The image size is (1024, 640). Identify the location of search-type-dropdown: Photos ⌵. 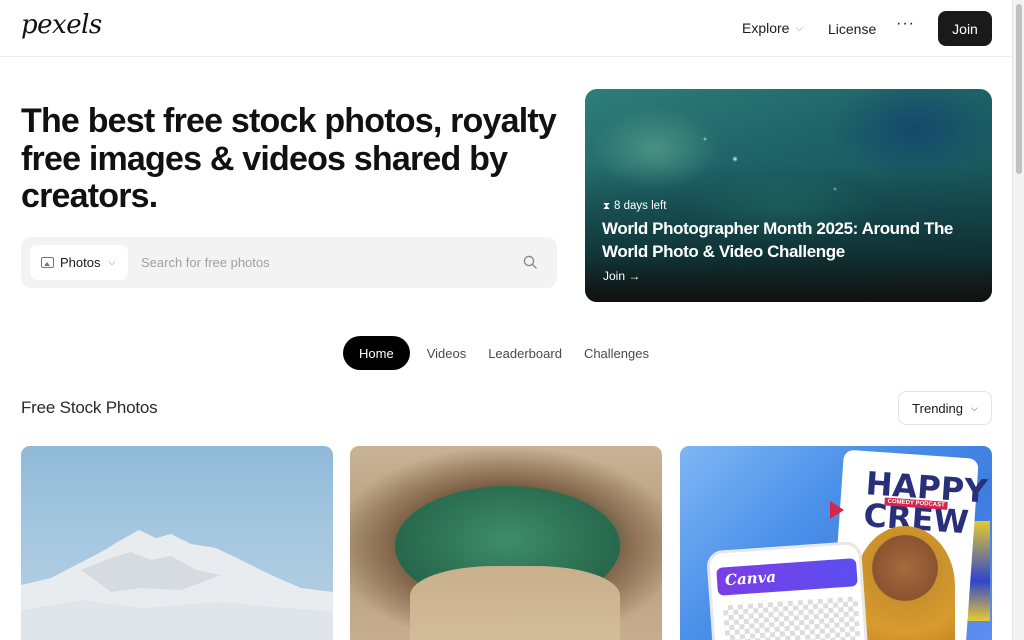
(79, 262).